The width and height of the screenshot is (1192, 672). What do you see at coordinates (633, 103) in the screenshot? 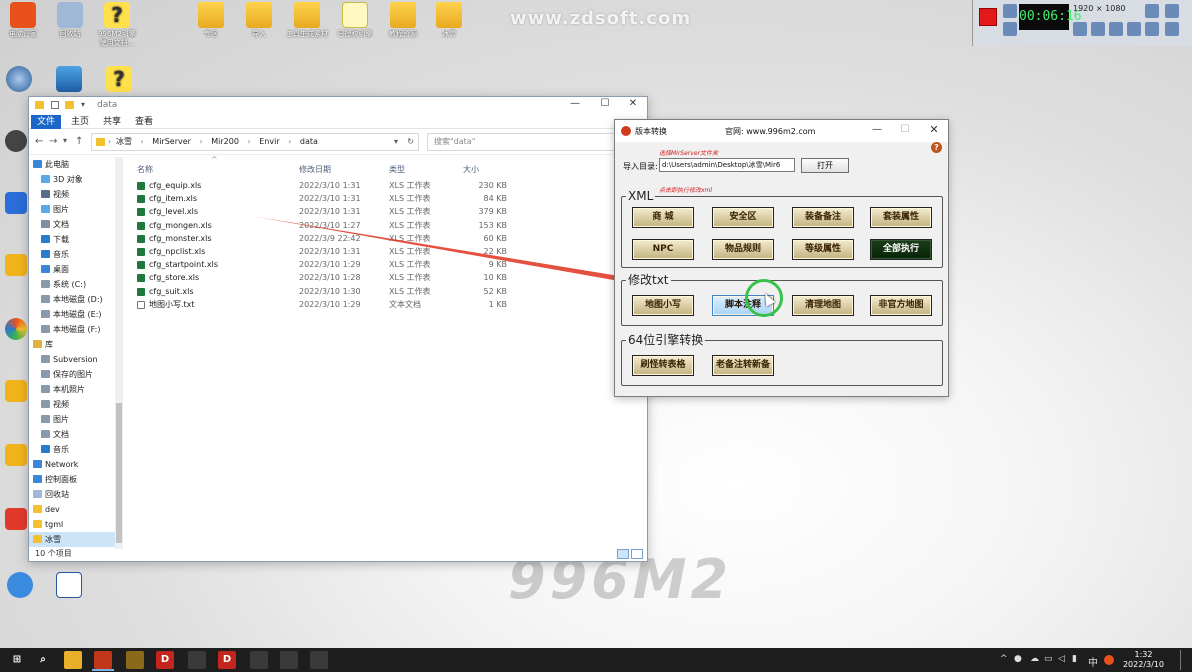
I see `close-button: ✕` at bounding box center [633, 103].